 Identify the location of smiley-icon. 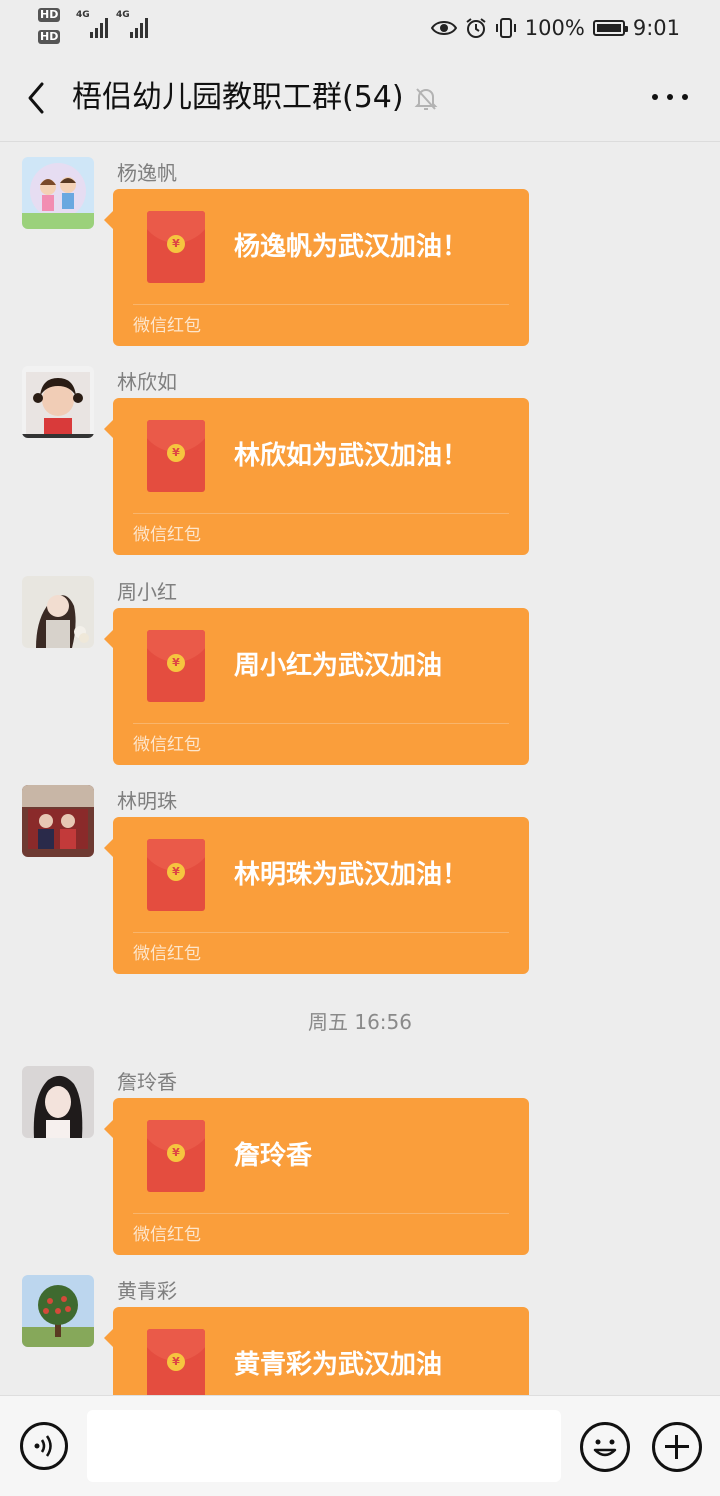
(605, 1448).